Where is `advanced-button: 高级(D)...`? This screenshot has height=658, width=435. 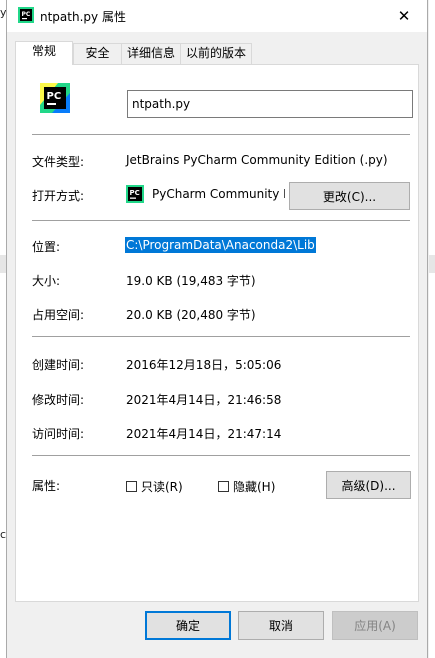 advanced-button: 高级(D)... is located at coordinates (368, 485).